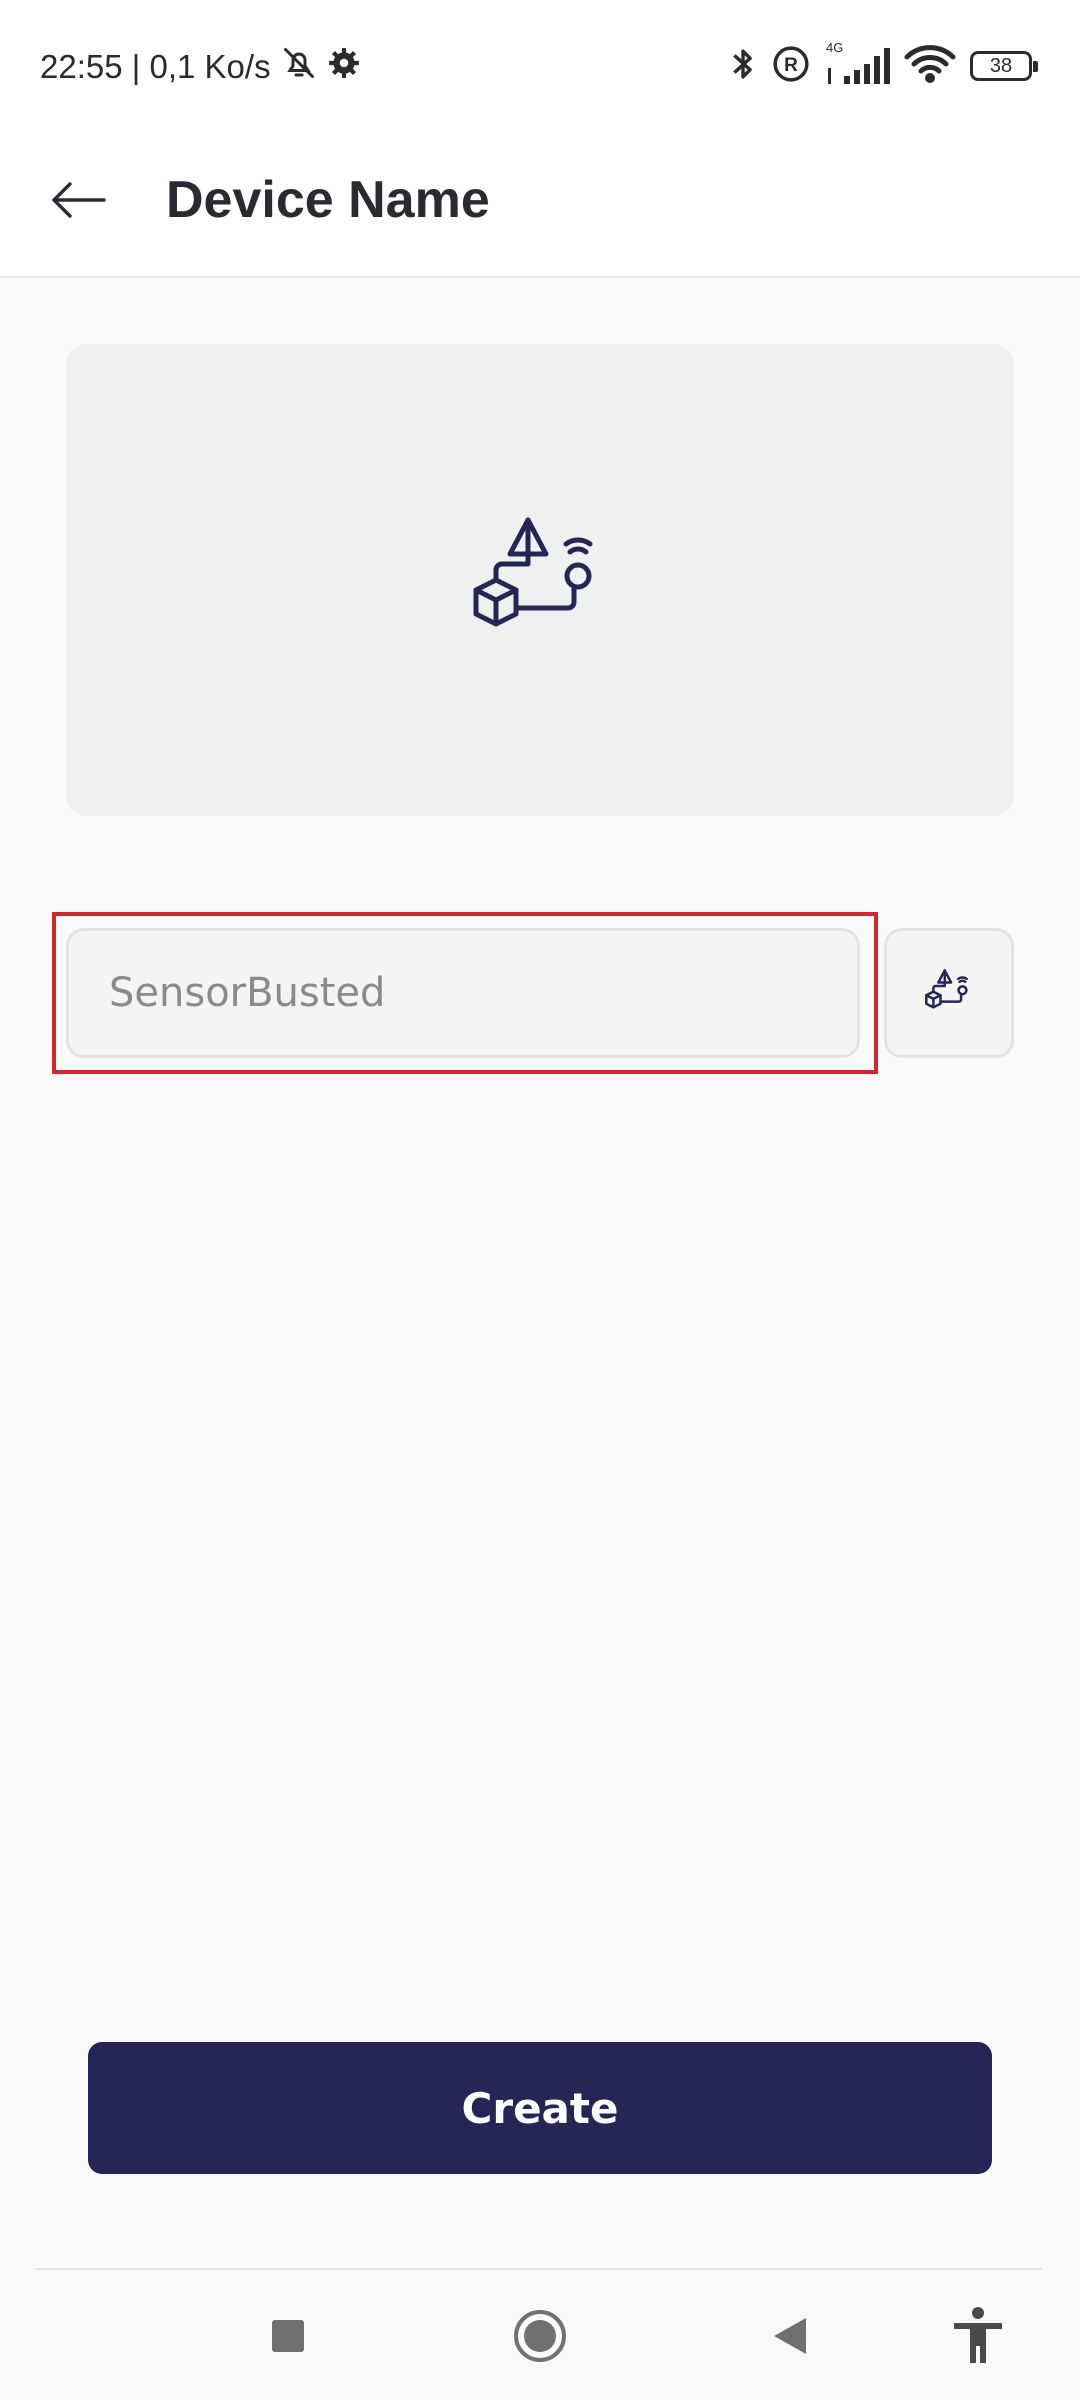 This screenshot has width=1080, height=2400. I want to click on mute-bell-icon, so click(299, 67).